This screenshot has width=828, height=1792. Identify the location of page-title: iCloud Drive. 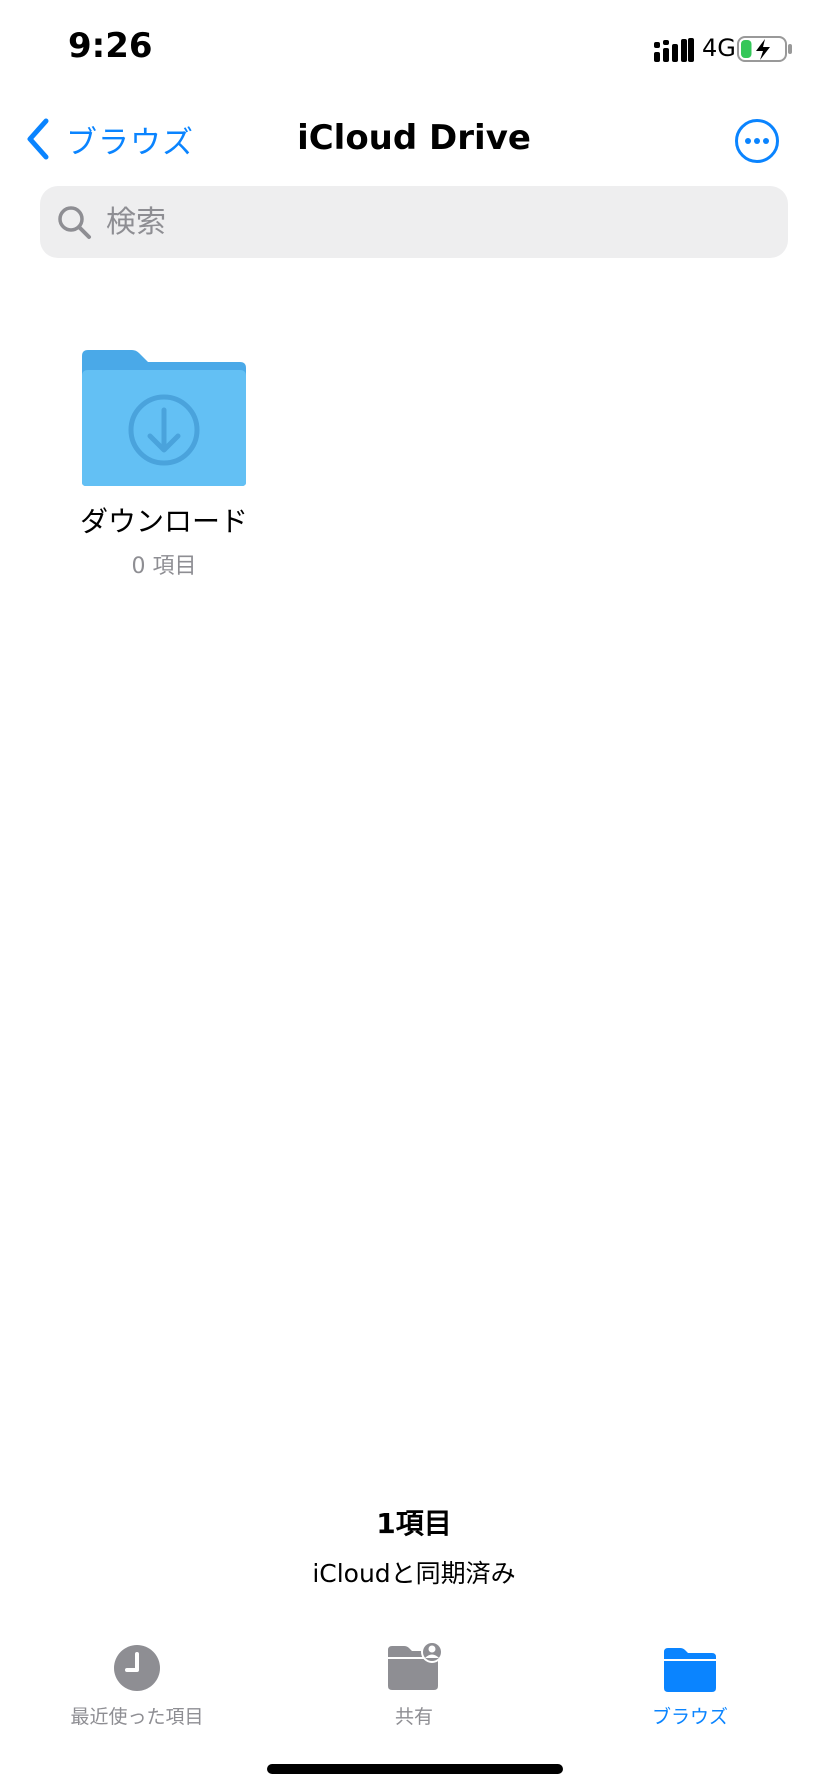
(414, 138).